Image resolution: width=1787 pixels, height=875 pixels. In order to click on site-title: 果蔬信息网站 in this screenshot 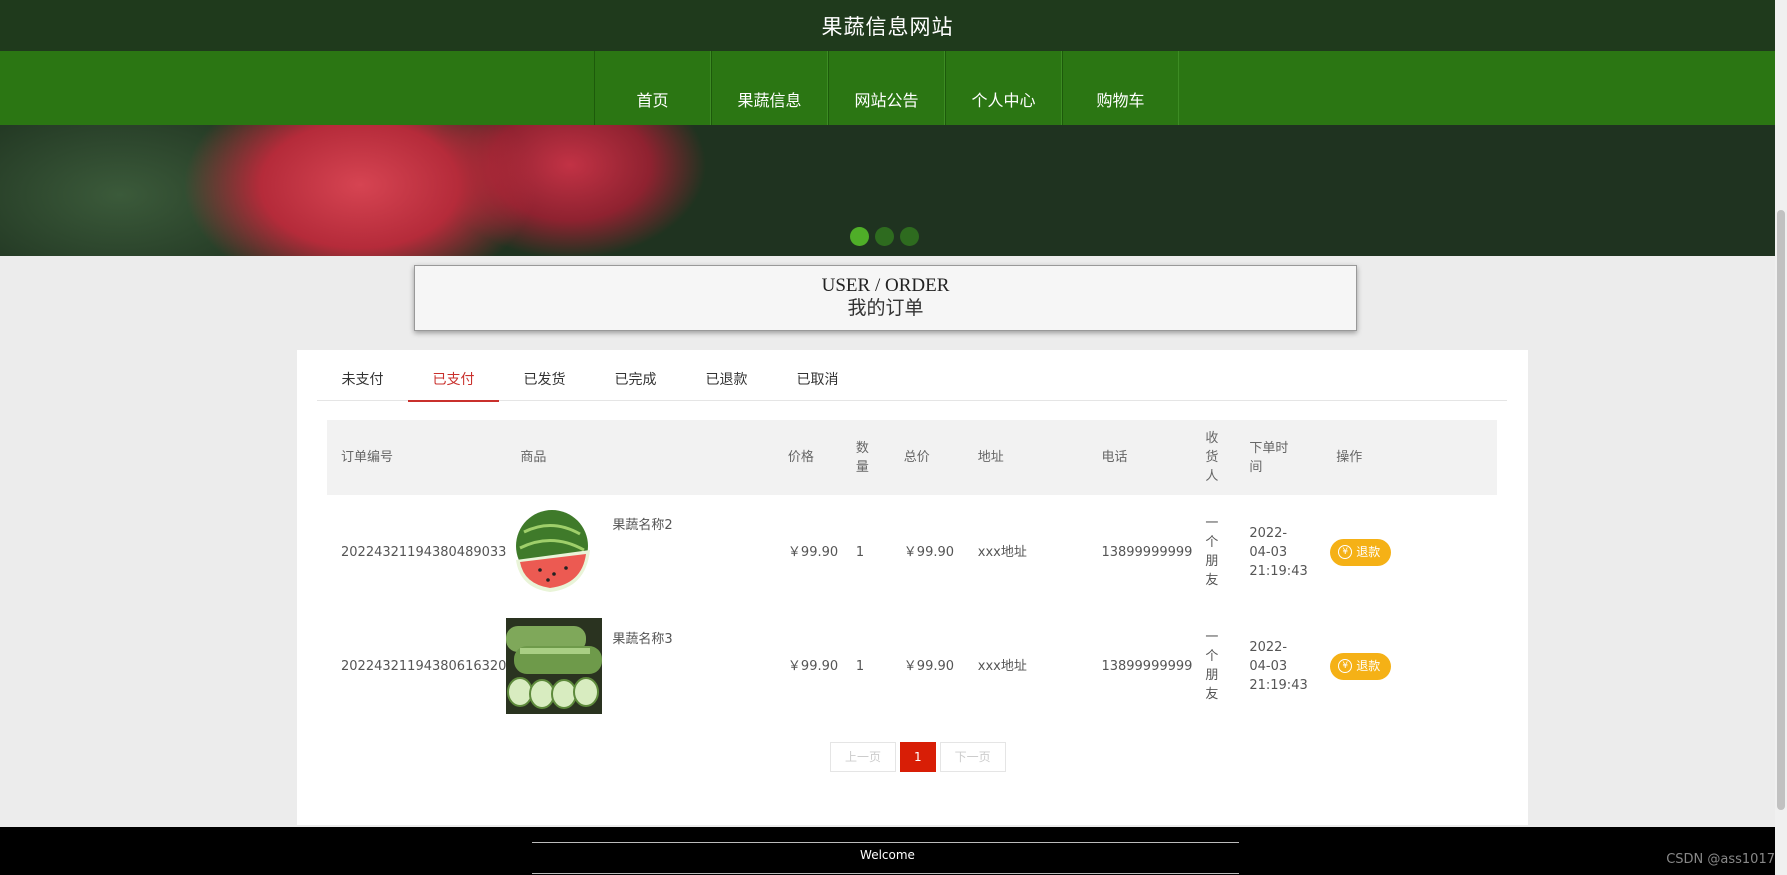, I will do `click(887, 26)`.